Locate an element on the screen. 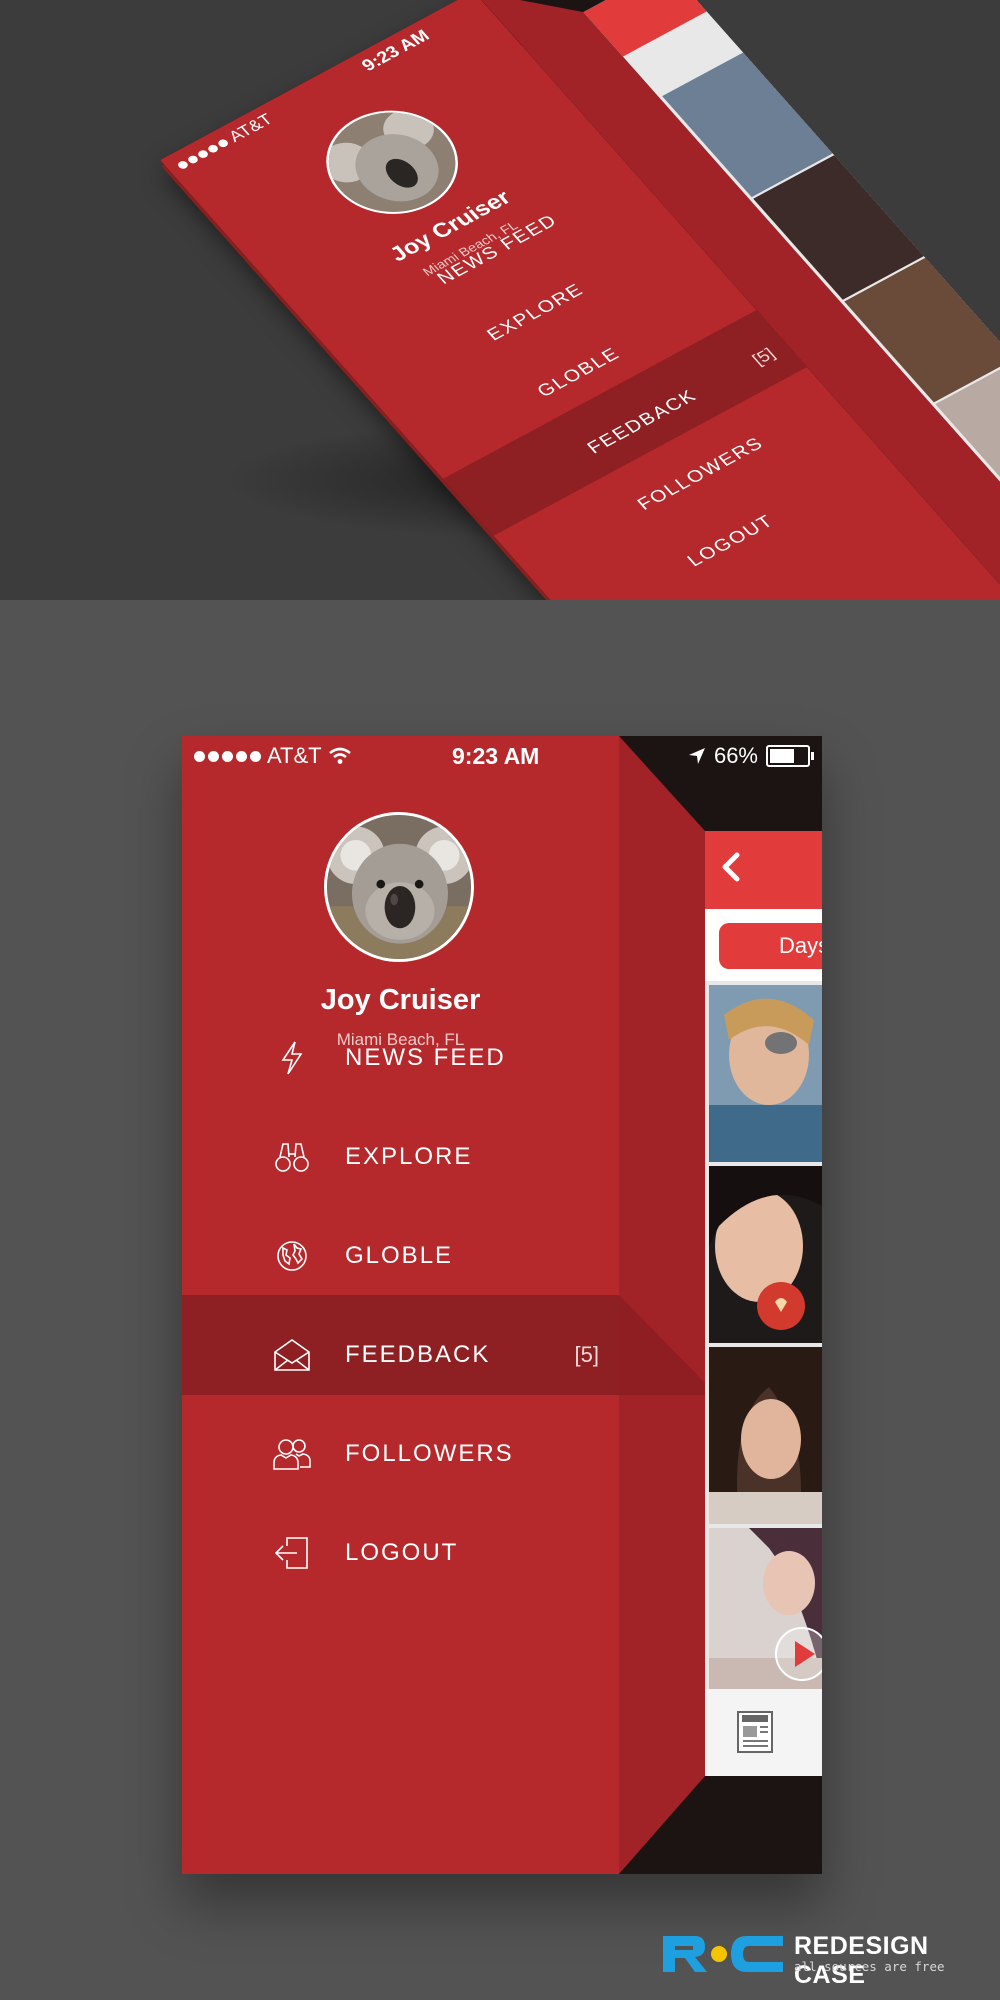  menu-label: FOLLOWERS is located at coordinates (429, 1453).